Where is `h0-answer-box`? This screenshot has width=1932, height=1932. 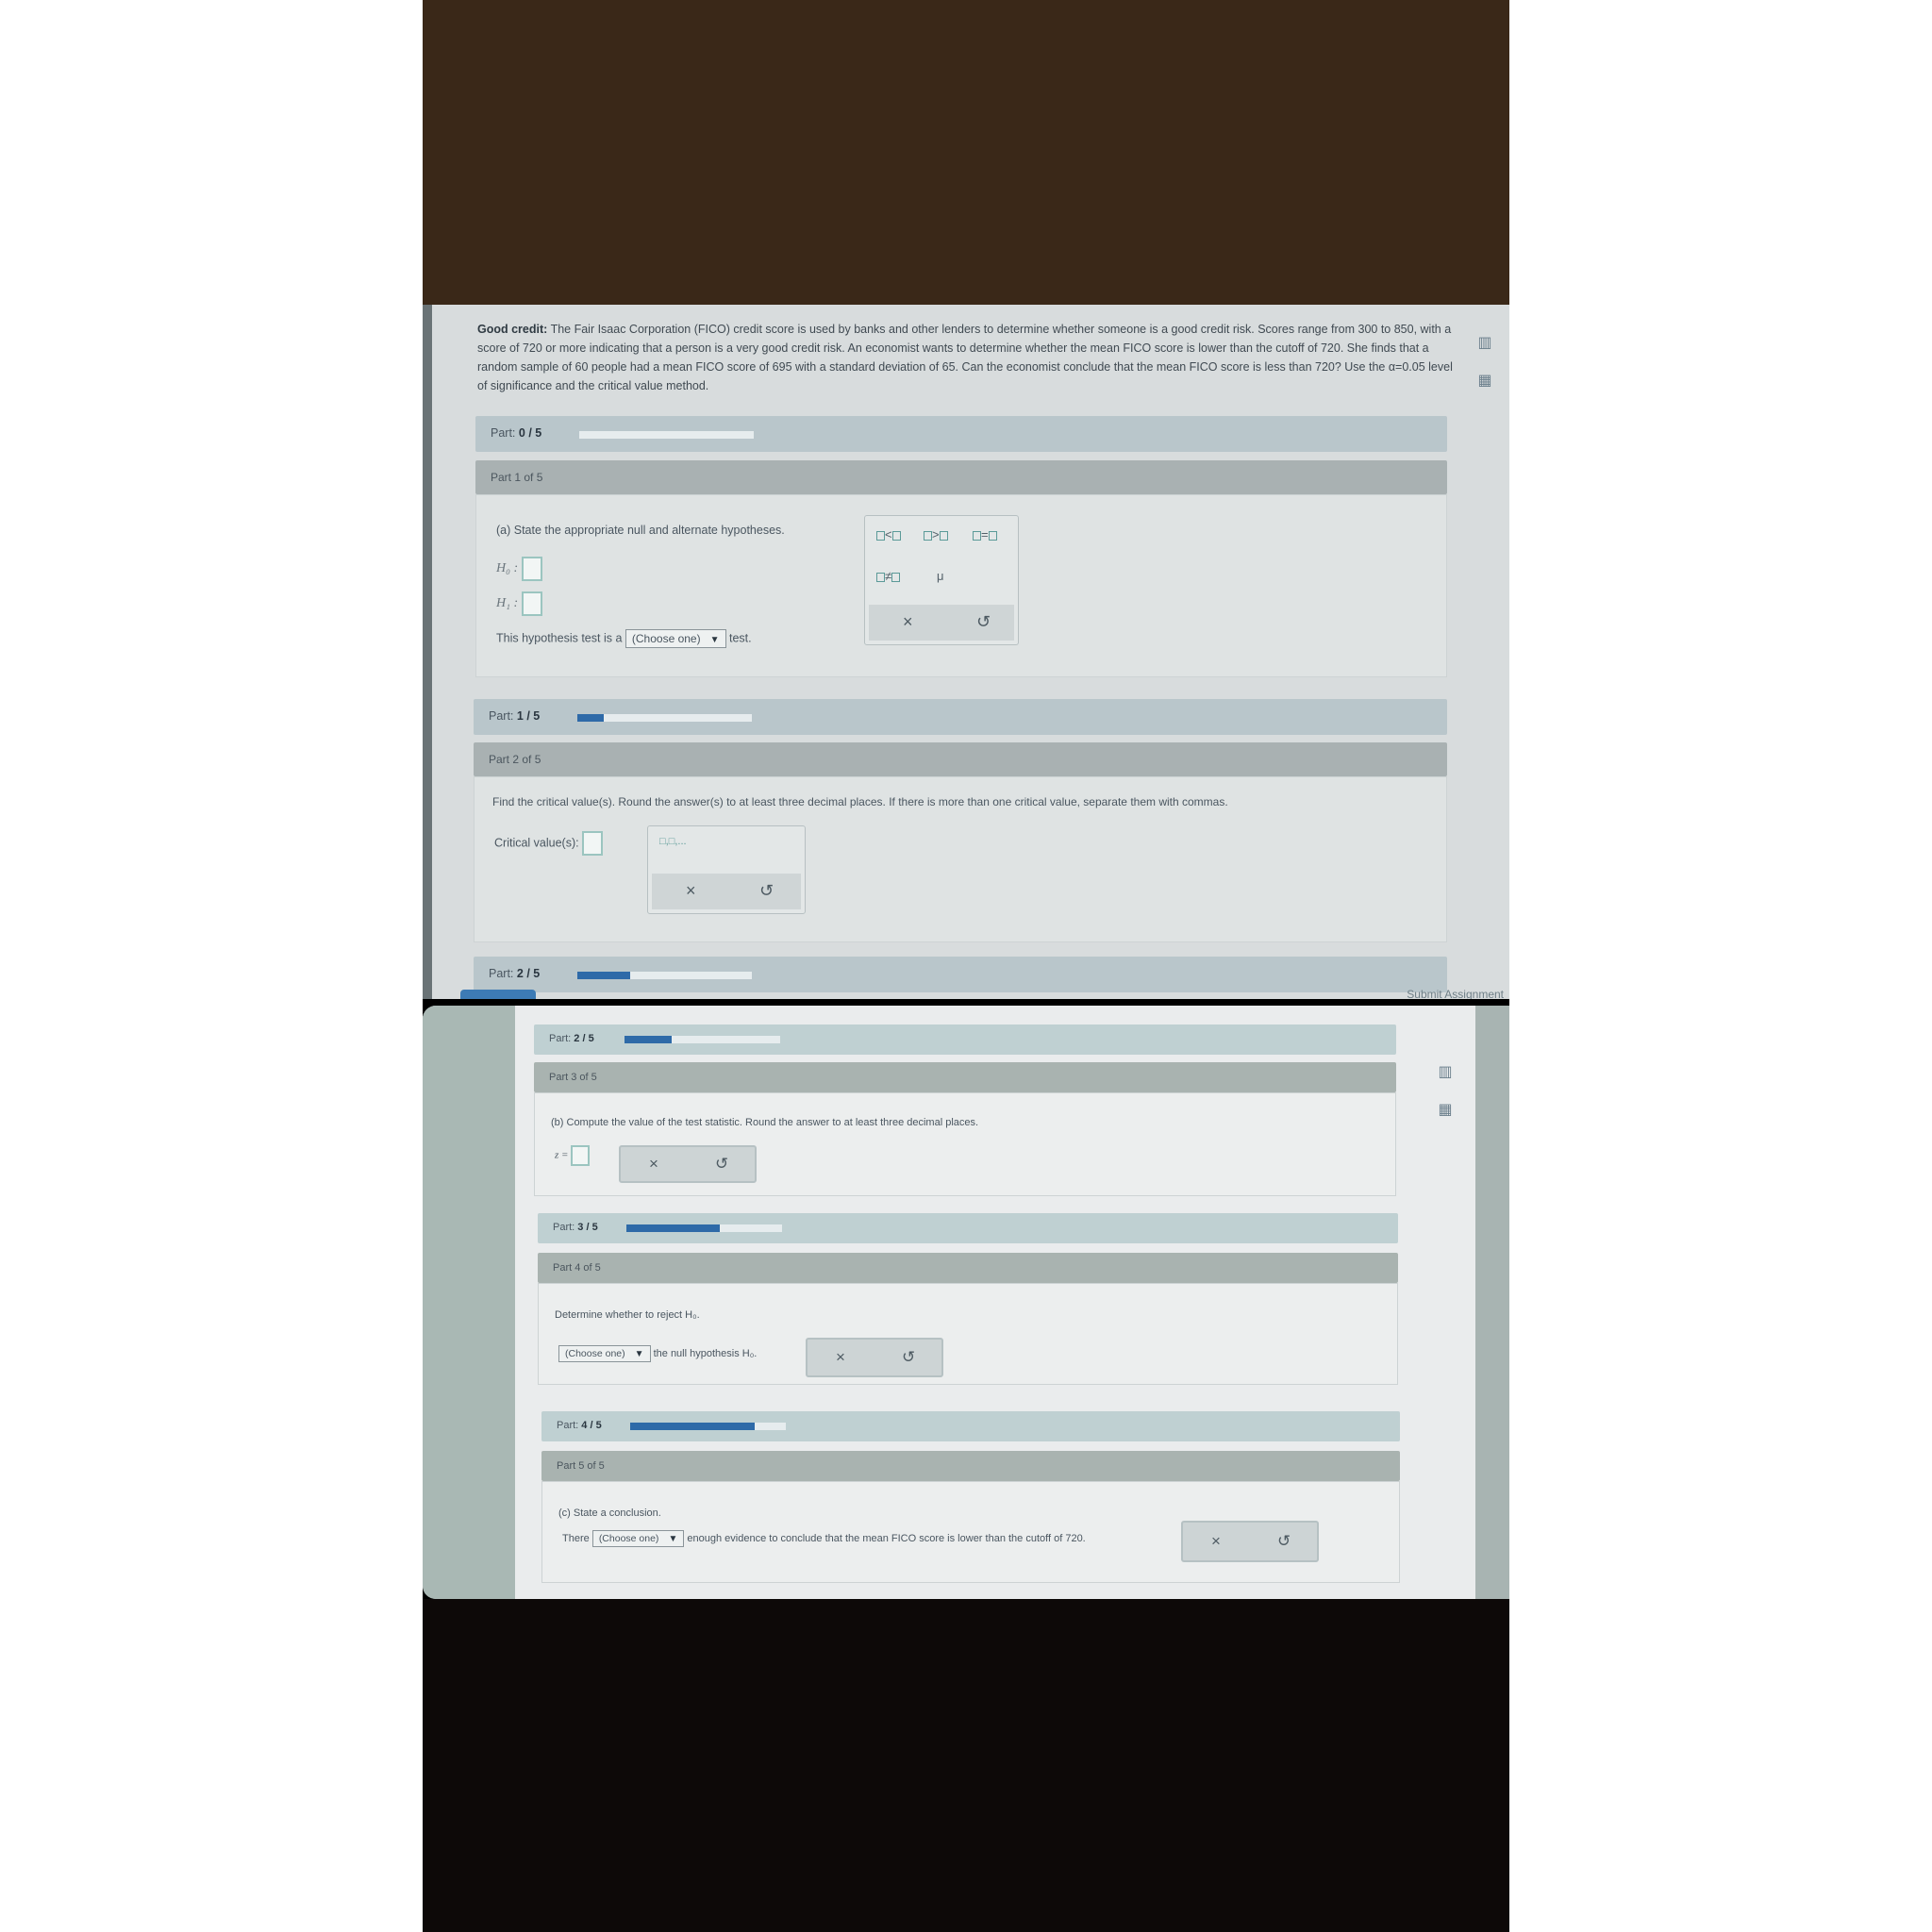 h0-answer-box is located at coordinates (531, 569).